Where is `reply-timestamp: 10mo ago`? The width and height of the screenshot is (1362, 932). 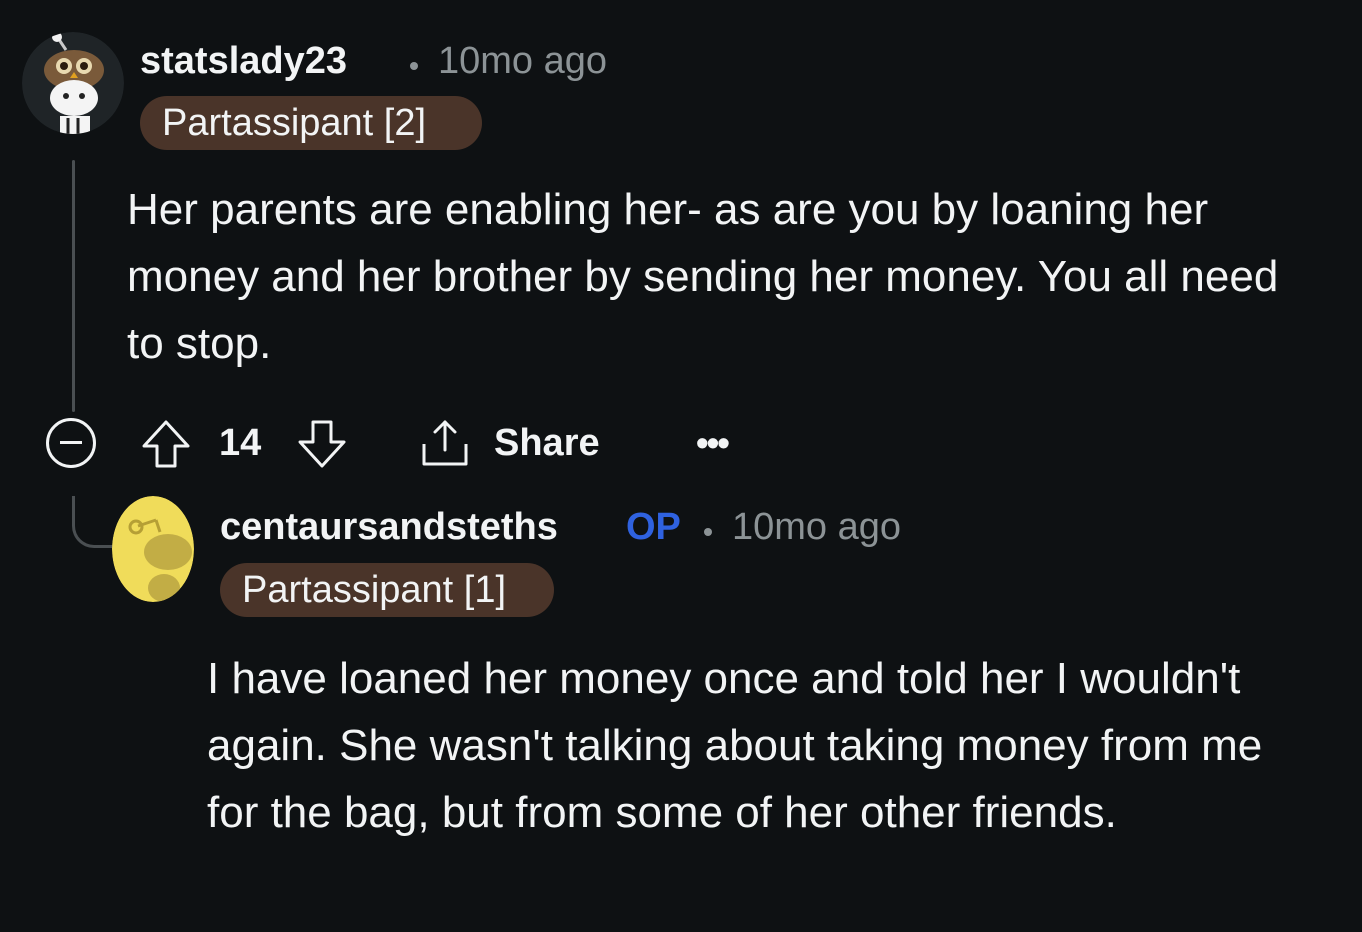 reply-timestamp: 10mo ago is located at coordinates (816, 527).